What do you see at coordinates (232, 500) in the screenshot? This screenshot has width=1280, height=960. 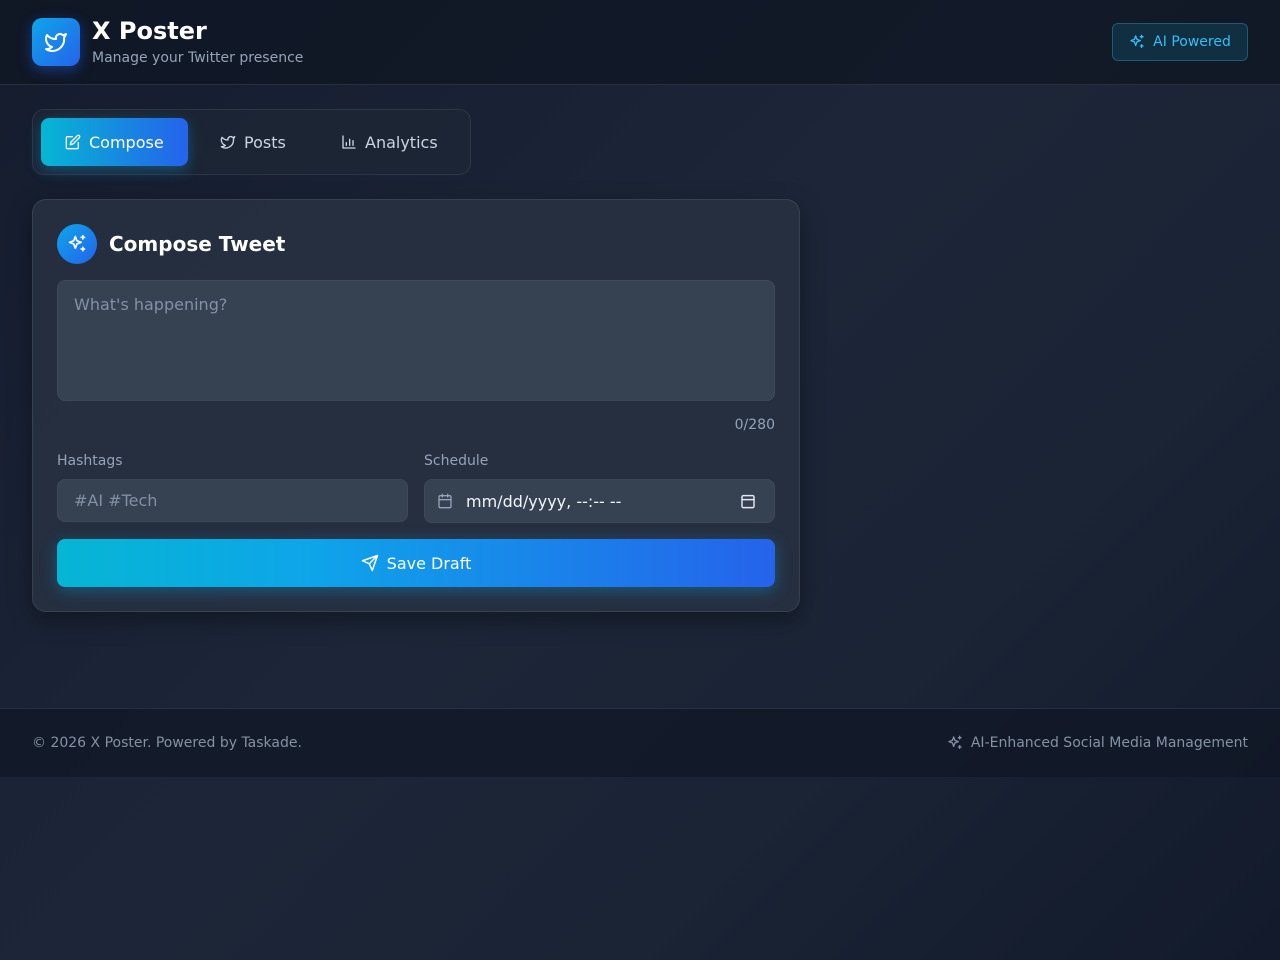 I see `hashtags-input` at bounding box center [232, 500].